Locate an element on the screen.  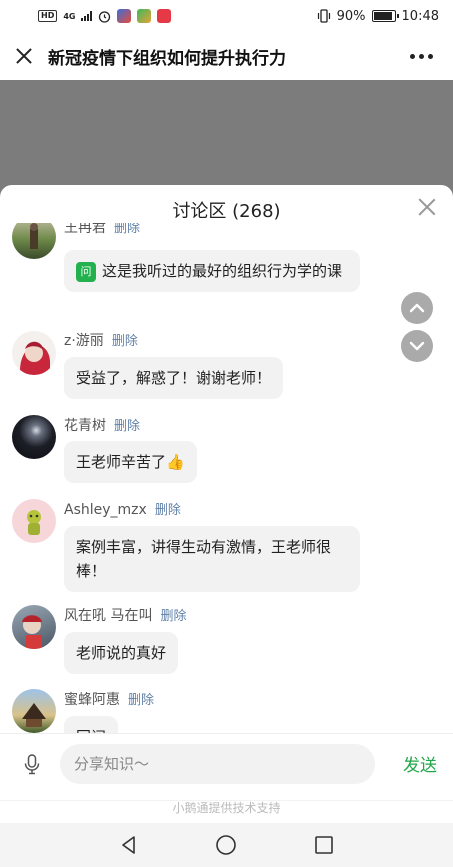
comment-author: 蜜蜂阿惠 删除 is located at coordinates (109, 700).